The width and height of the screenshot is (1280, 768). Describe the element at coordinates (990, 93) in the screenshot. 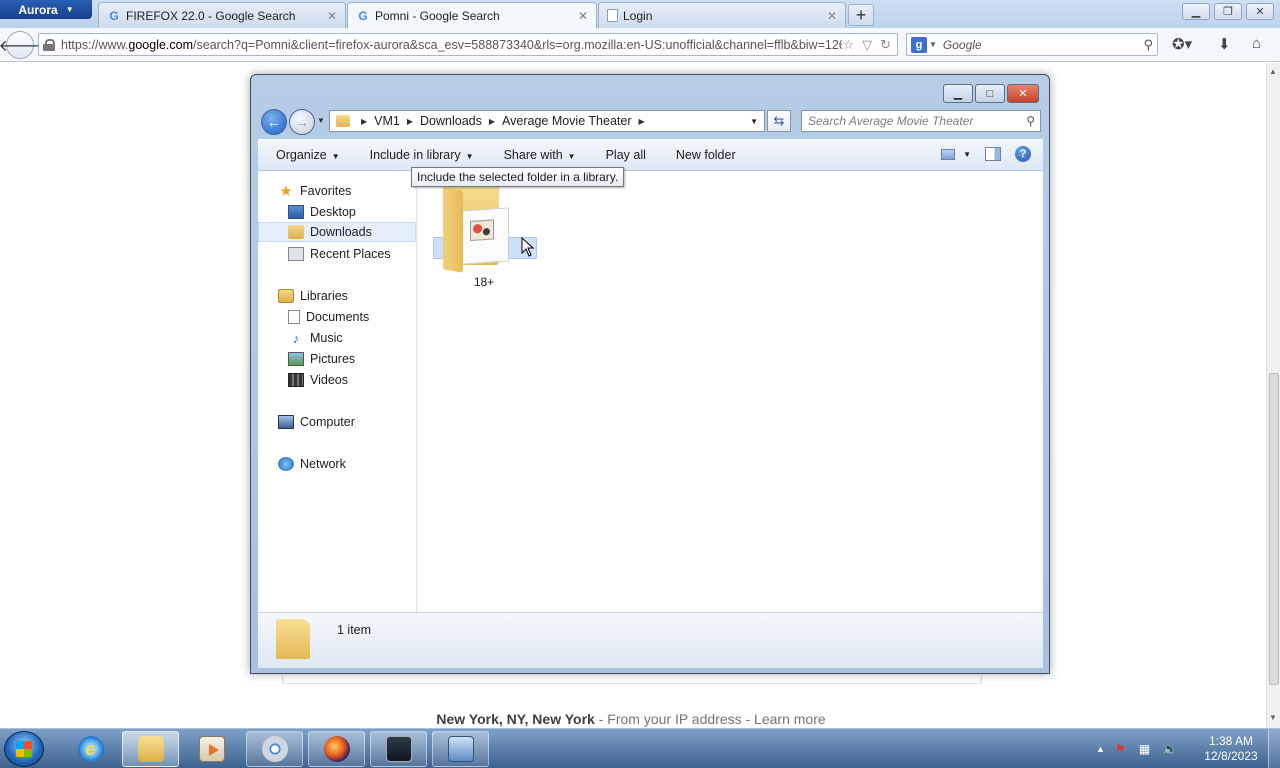

I see `explorer-maximize-button: □` at that location.